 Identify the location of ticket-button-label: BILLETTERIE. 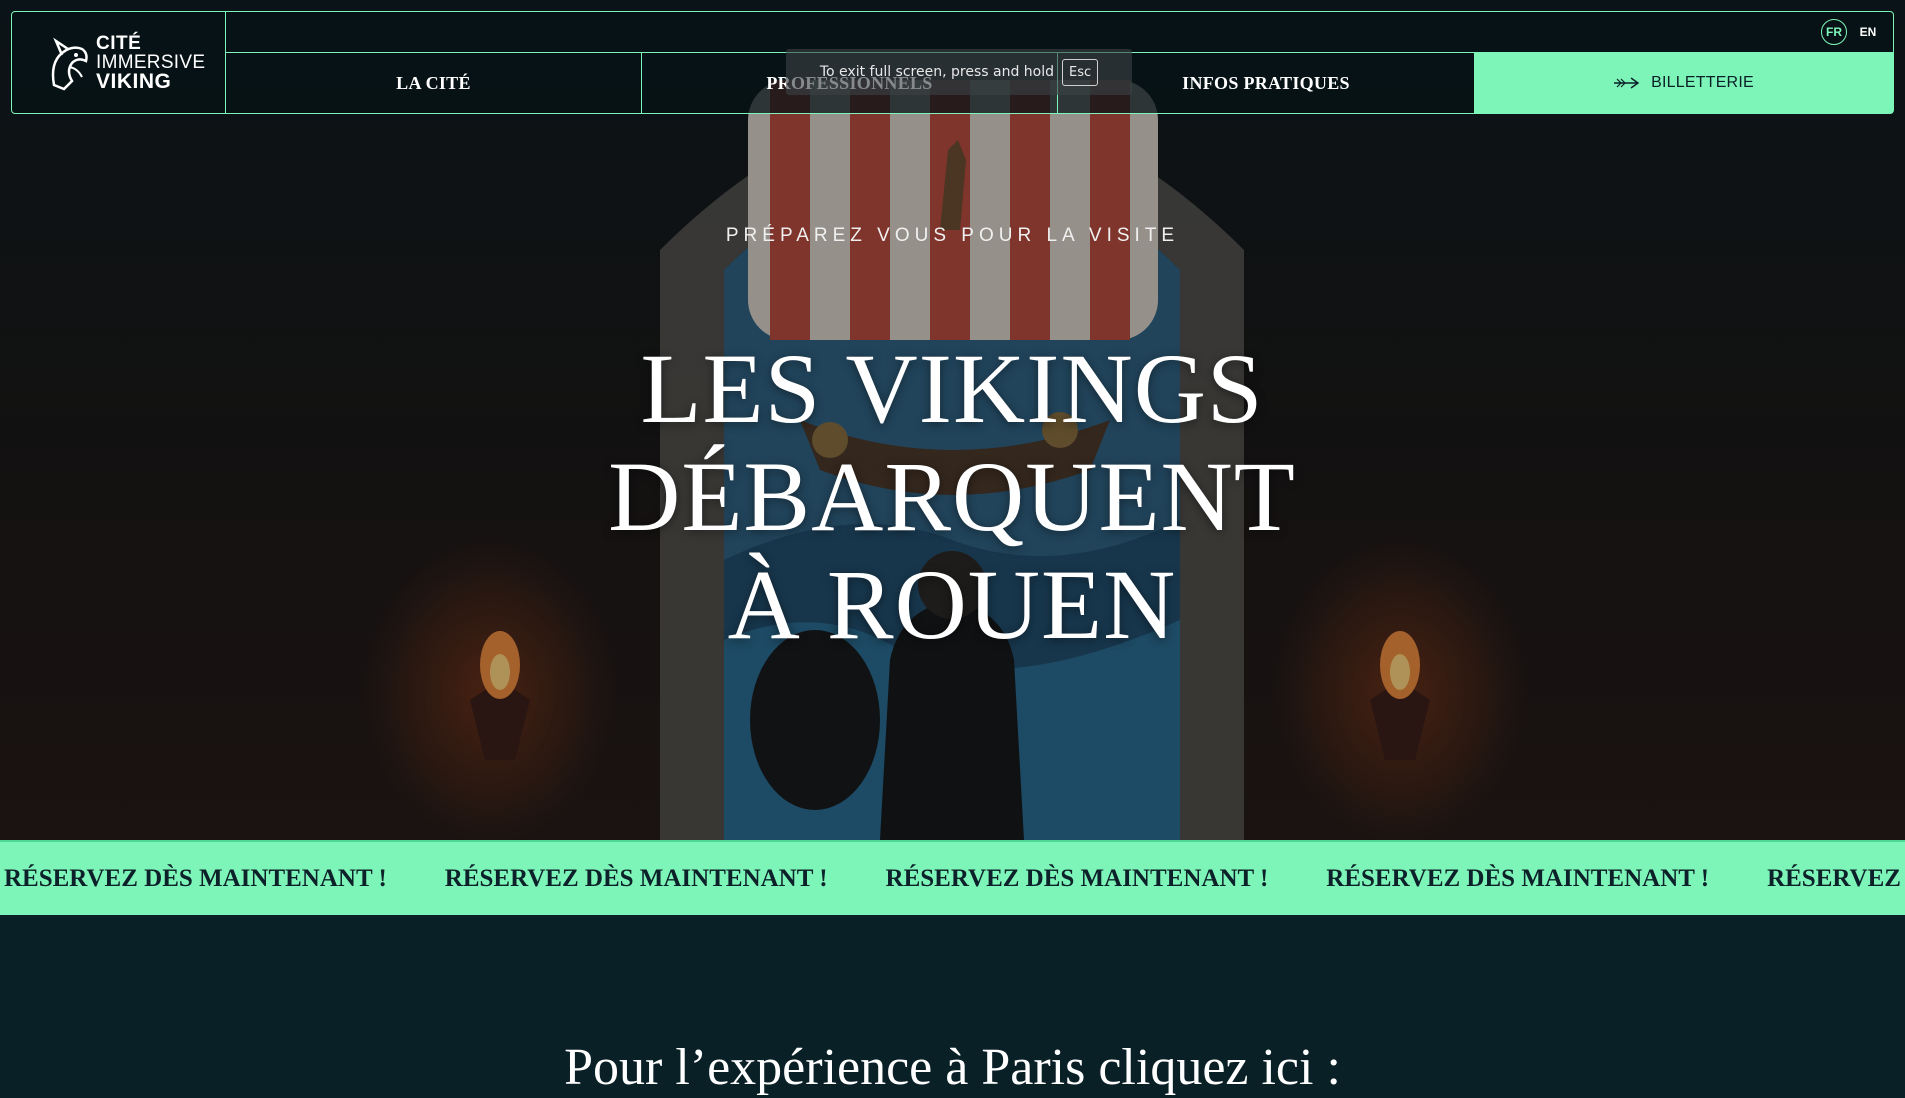
(1702, 82).